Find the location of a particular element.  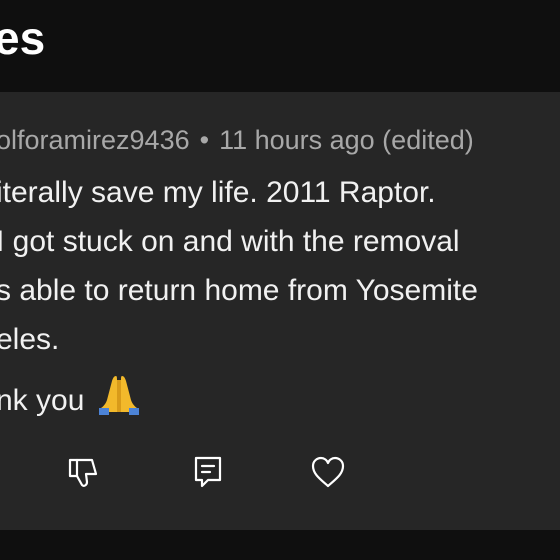

comment-line: eles. is located at coordinates (30, 339).